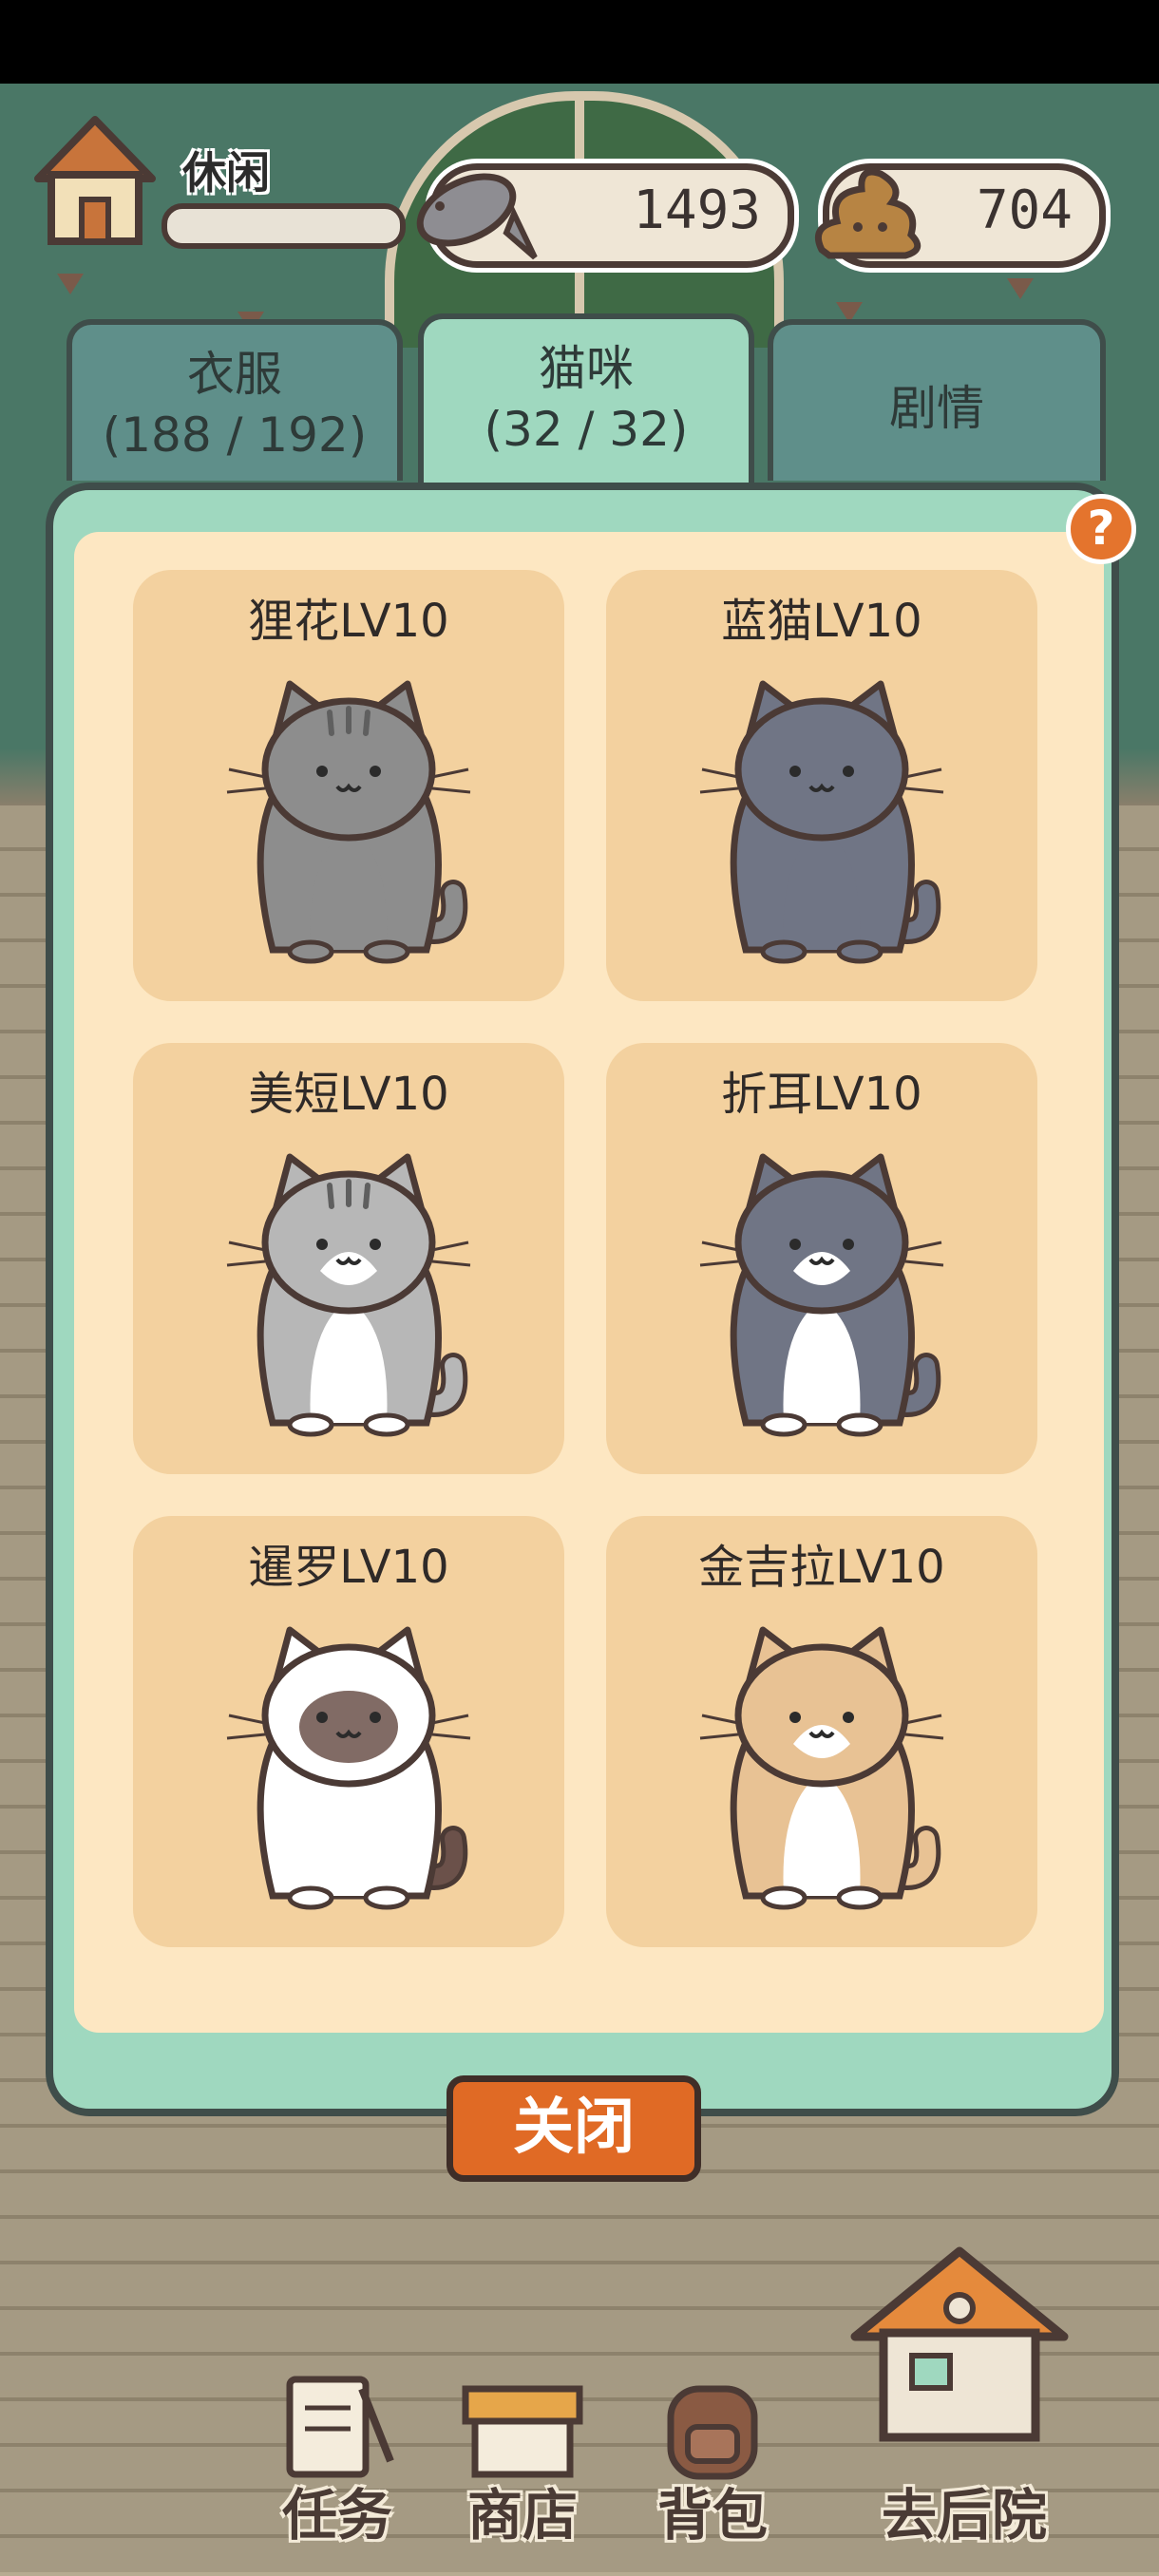  Describe the element at coordinates (234, 374) in the screenshot. I see `tab-label: 衣服` at that location.